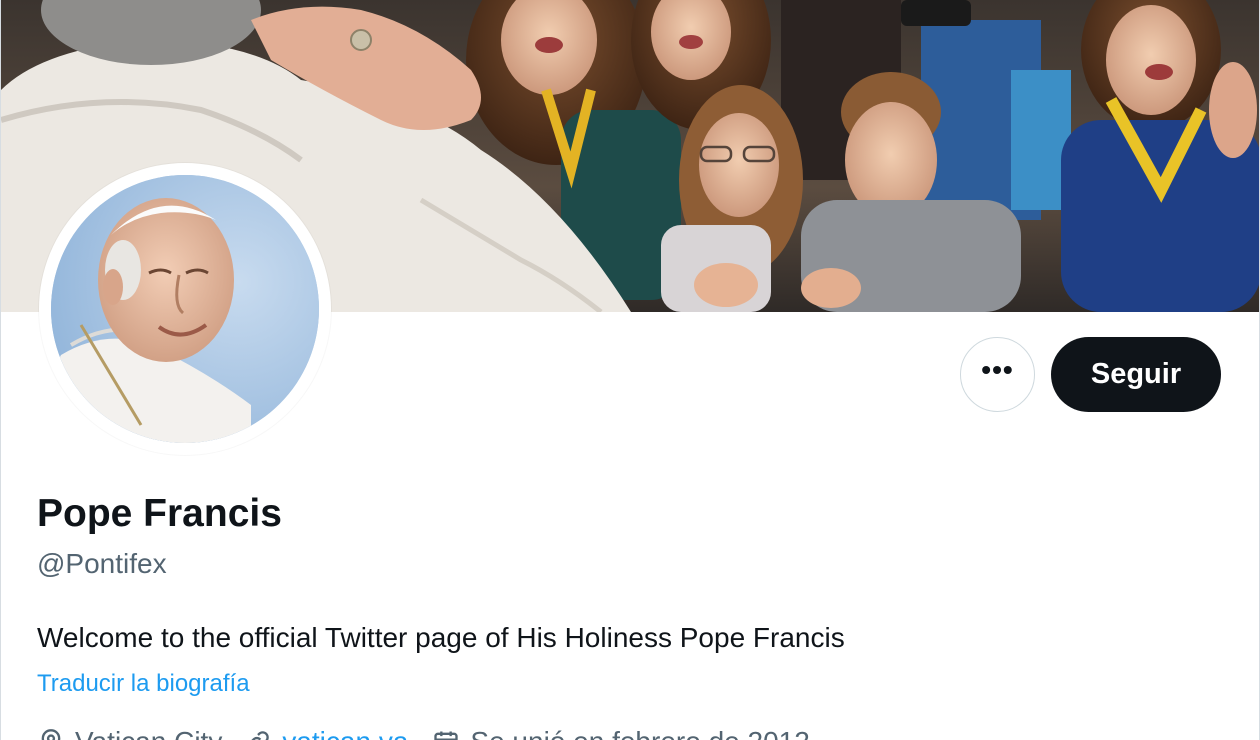 The height and width of the screenshot is (740, 1260). Describe the element at coordinates (260, 735) in the screenshot. I see `link-icon` at that location.